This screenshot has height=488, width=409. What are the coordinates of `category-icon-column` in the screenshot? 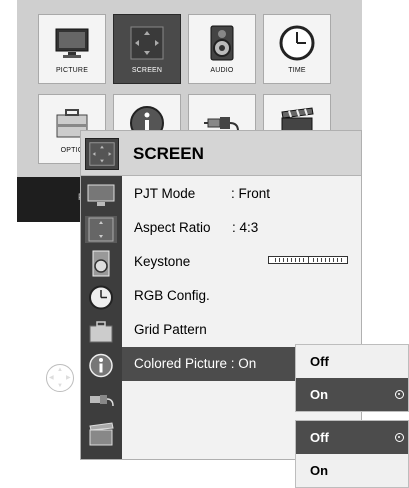 It's located at (101, 317).